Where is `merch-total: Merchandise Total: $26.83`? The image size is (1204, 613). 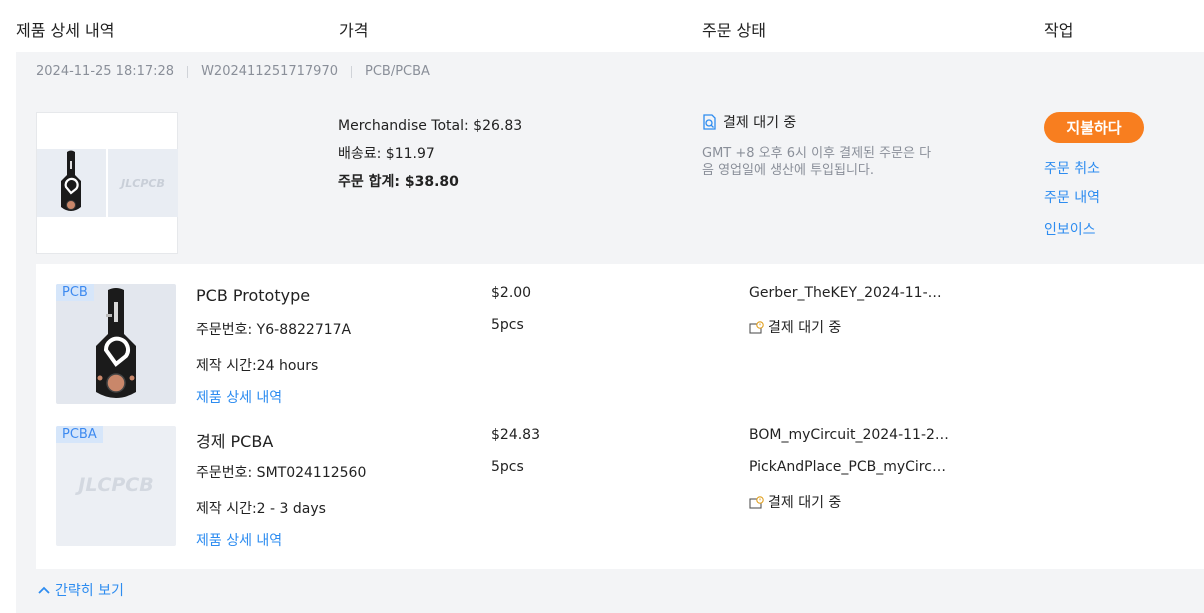
merch-total: Merchandise Total: $26.83 is located at coordinates (430, 126).